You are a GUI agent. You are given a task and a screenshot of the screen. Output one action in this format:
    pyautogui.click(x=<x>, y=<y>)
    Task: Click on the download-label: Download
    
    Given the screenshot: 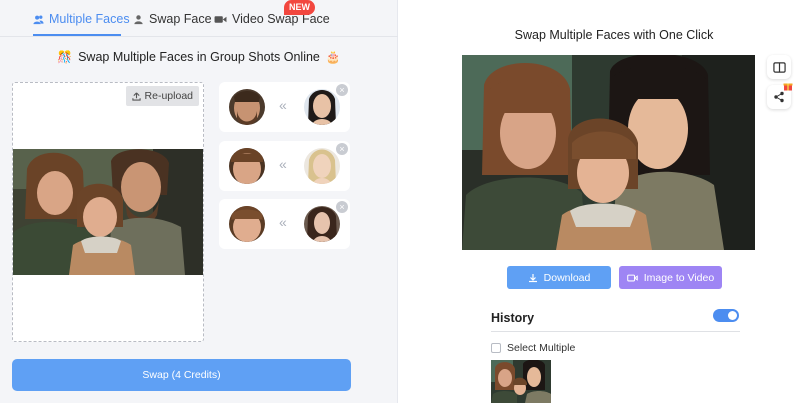 What is the action you would take?
    pyautogui.click(x=567, y=277)
    